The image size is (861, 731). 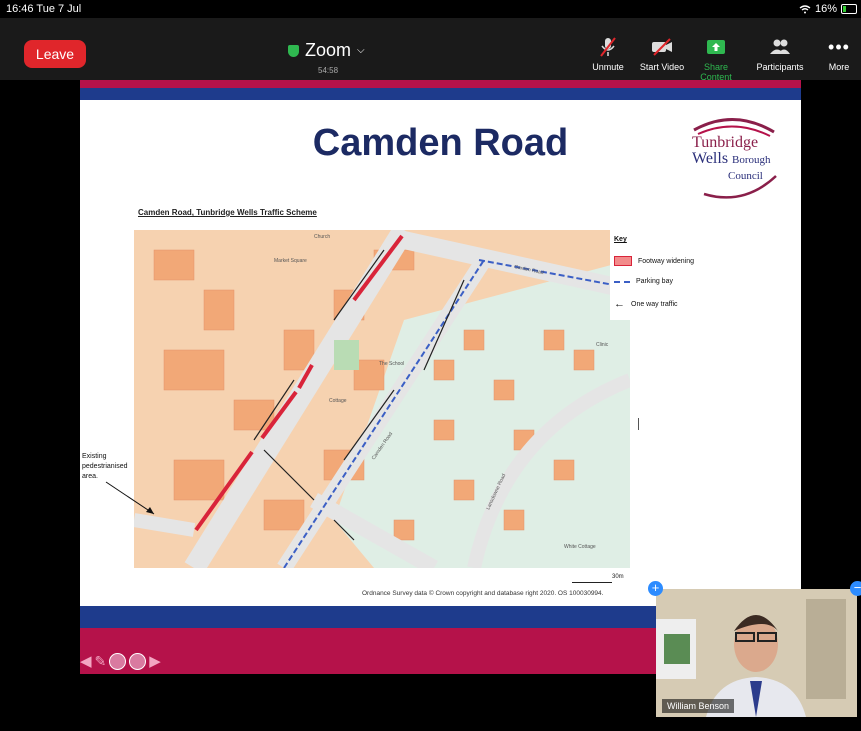 I want to click on meeting-title: Zoom, so click(x=328, y=50).